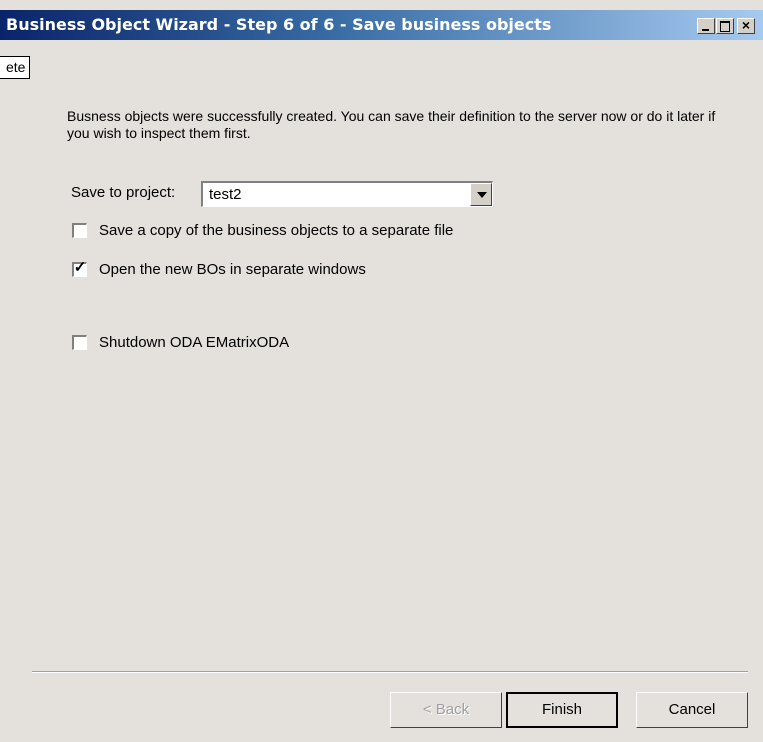 Image resolution: width=763 pixels, height=742 pixels. Describe the element at coordinates (706, 26) in the screenshot. I see `minimize-icon` at that location.